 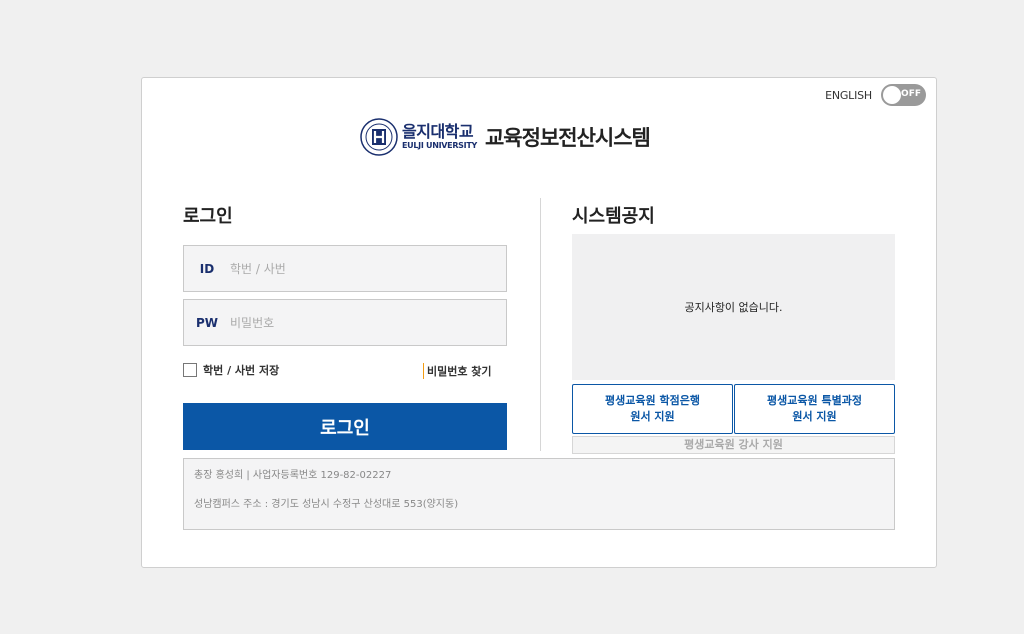 I want to click on credit-bank-apply-line2: 원서 지원, so click(x=652, y=416).